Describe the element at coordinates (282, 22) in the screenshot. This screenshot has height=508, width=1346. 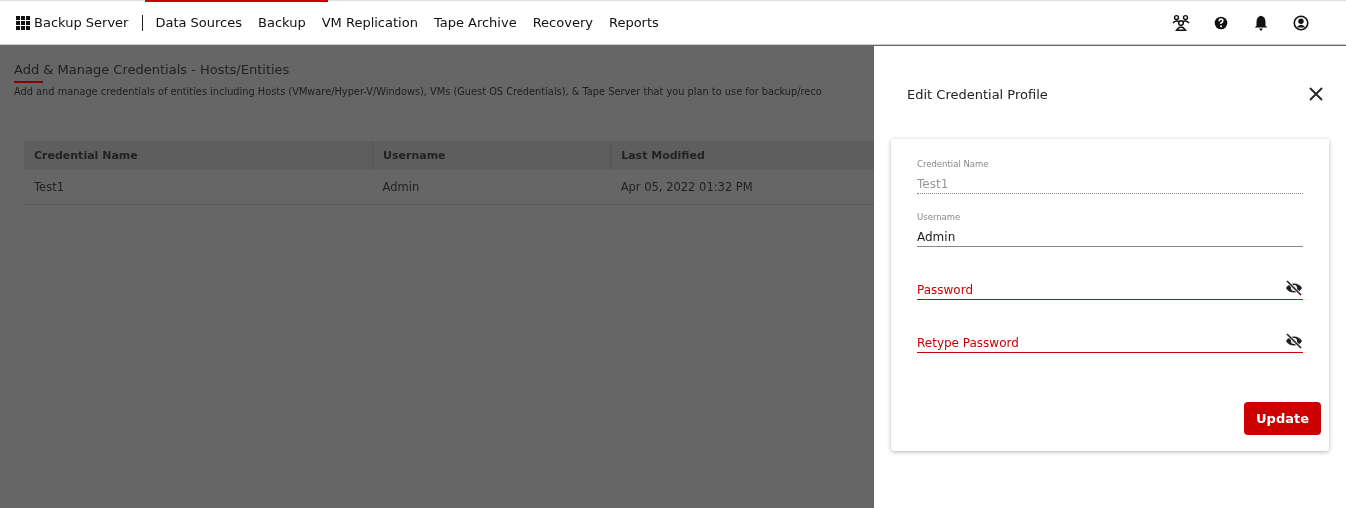
I see `nav-link: Backup` at that location.